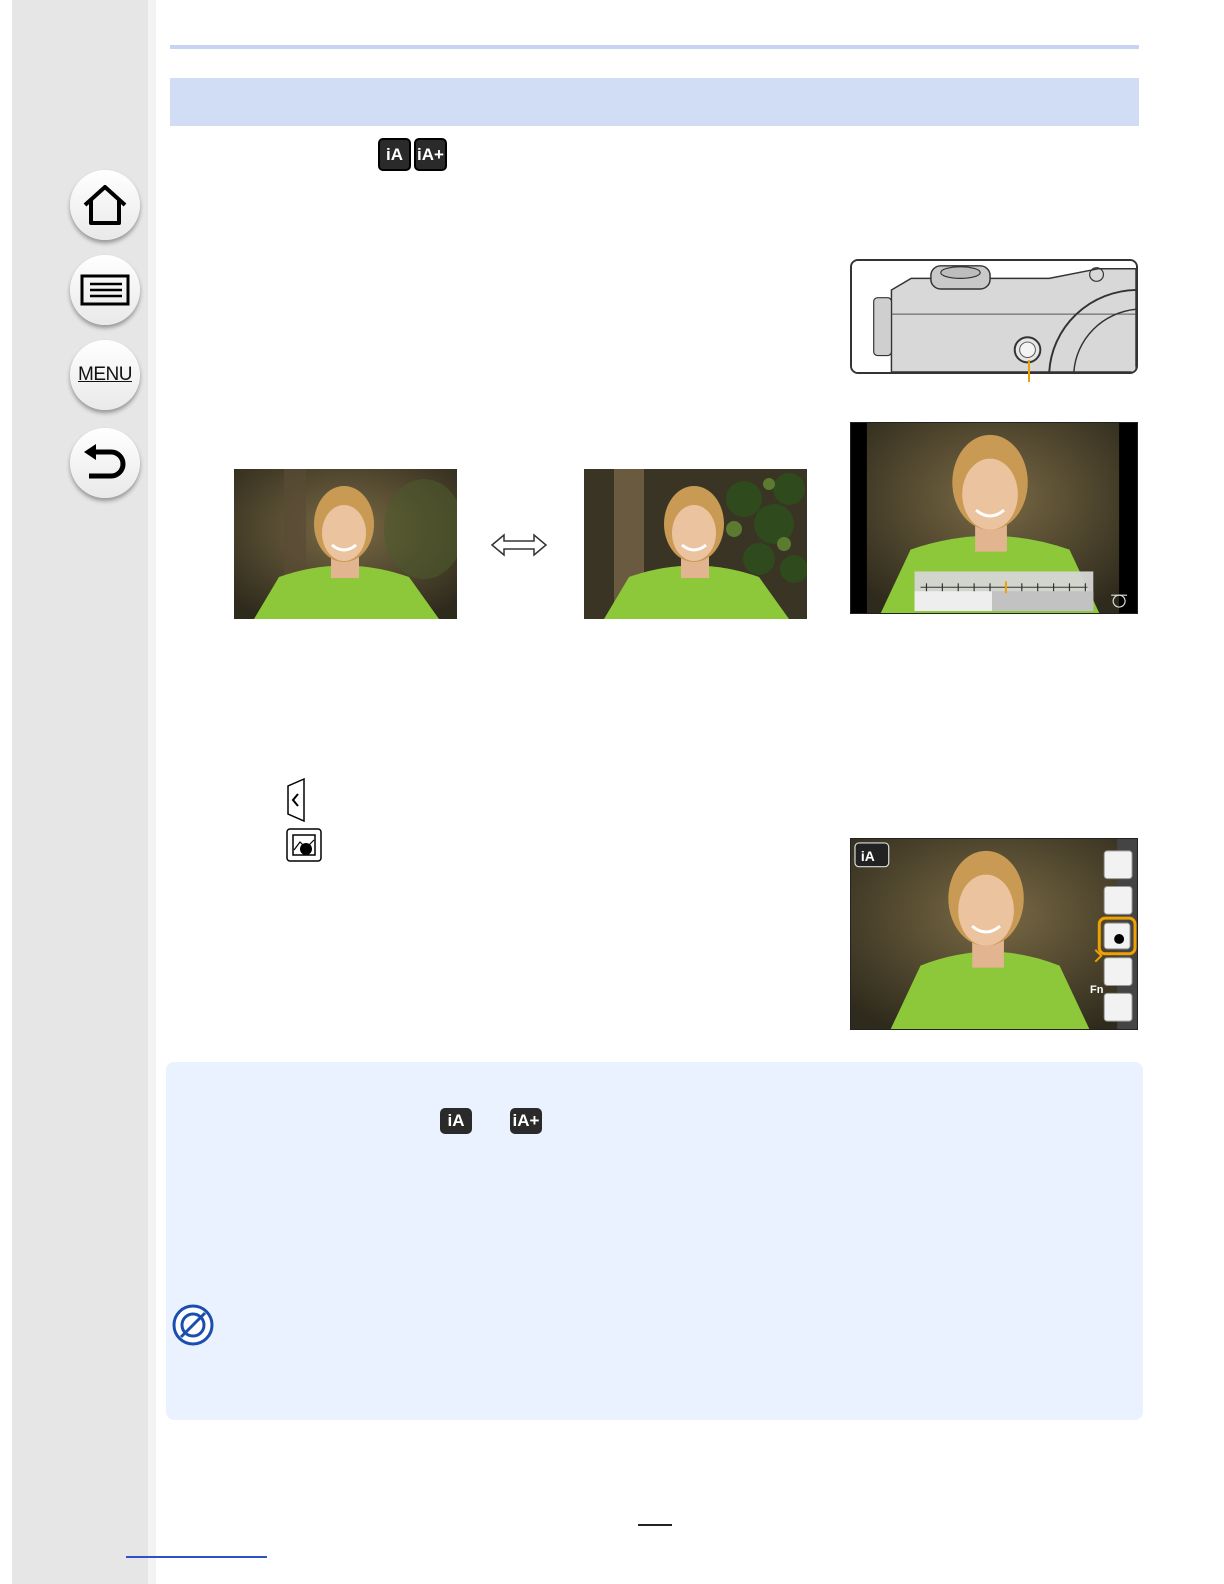  Describe the element at coordinates (296, 800) in the screenshot. I see `tab-open-icon` at that location.